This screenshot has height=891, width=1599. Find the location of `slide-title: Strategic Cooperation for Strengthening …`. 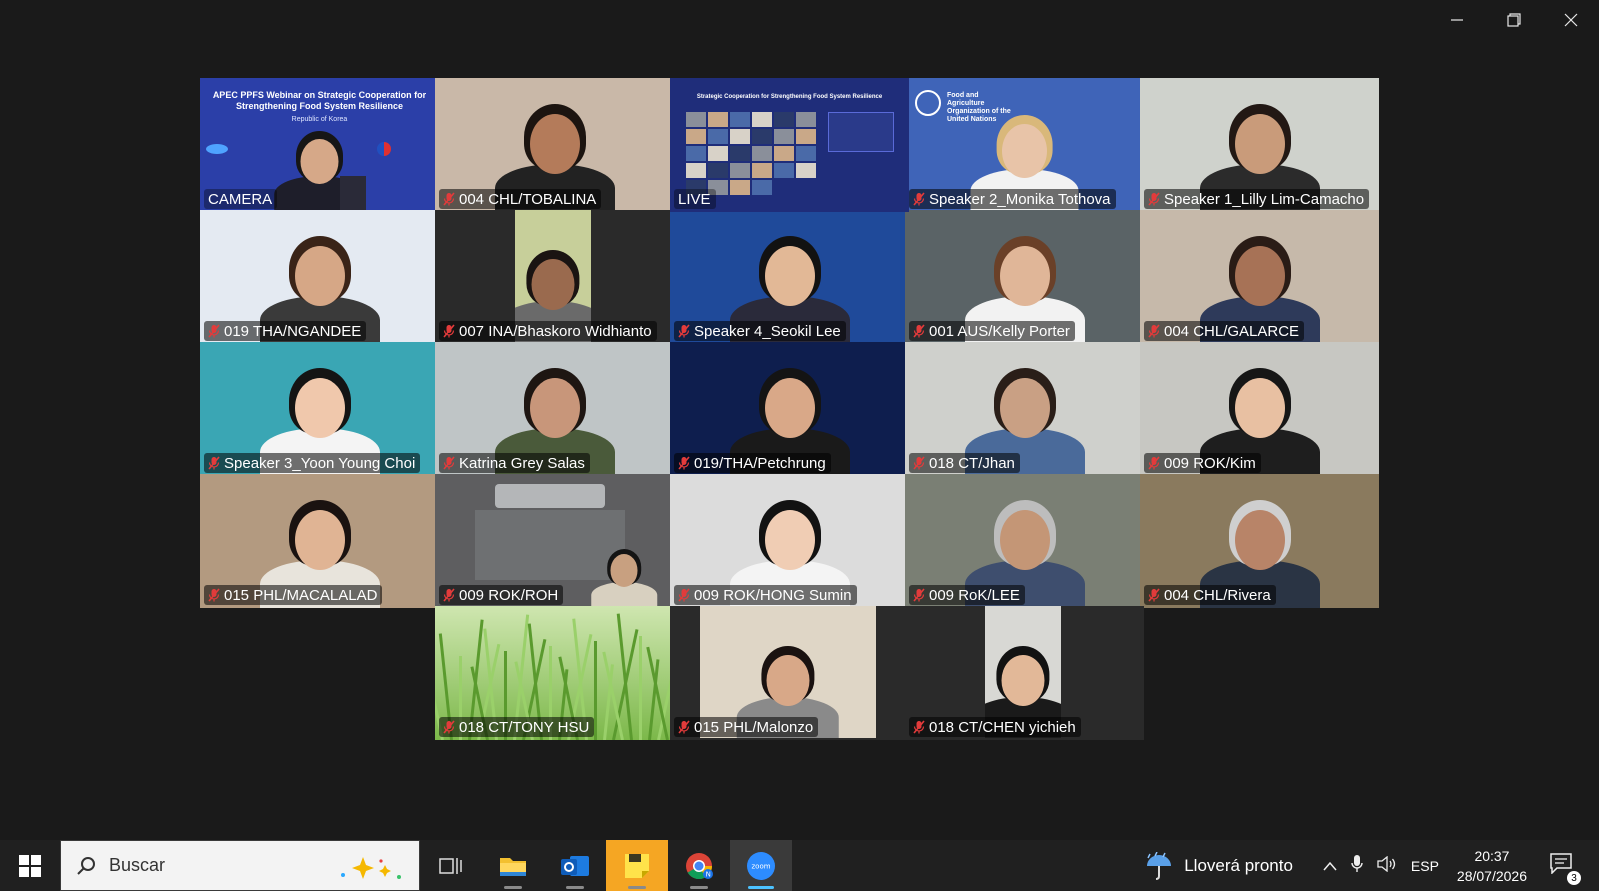

slide-title: Strategic Cooperation for Strengthening … is located at coordinates (789, 97).